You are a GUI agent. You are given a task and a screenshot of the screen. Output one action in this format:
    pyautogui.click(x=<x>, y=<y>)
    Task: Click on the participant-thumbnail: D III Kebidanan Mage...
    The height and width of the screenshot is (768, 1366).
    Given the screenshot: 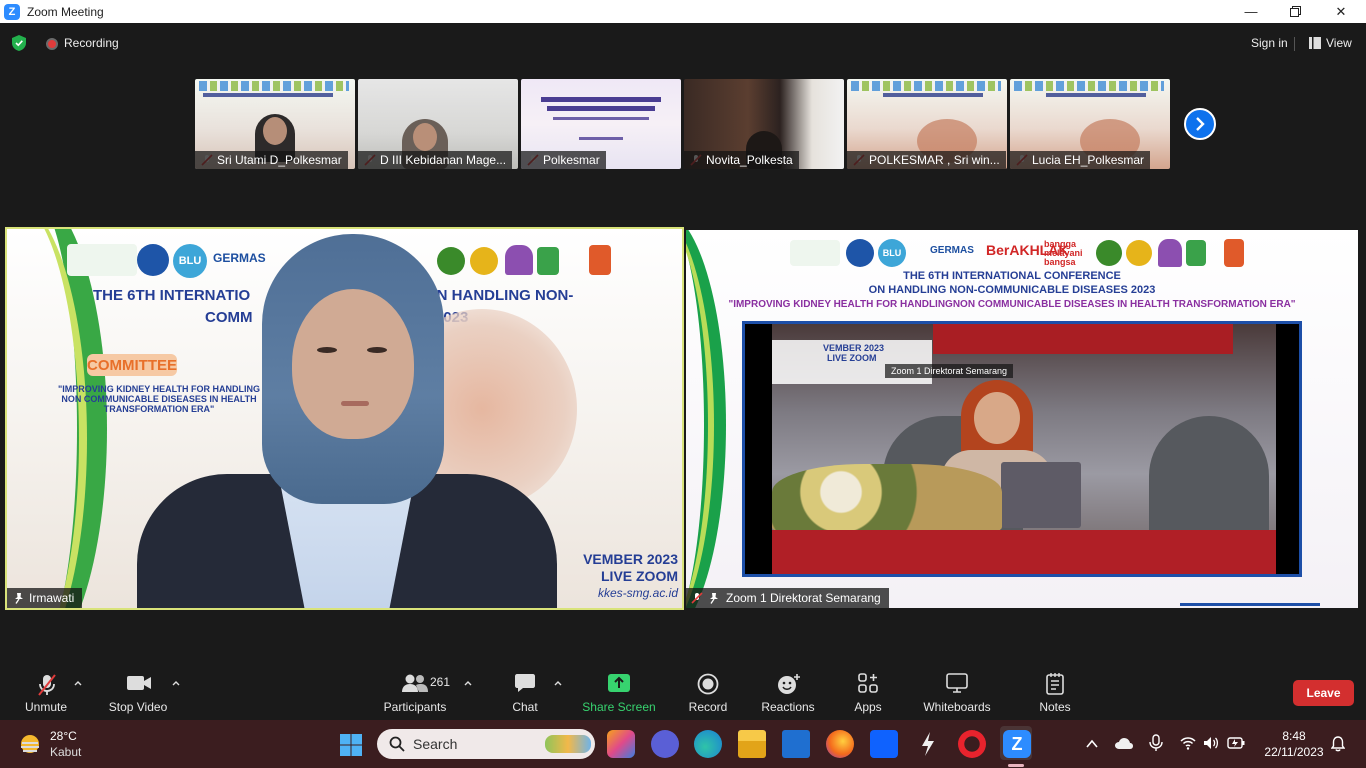 What is the action you would take?
    pyautogui.click(x=438, y=124)
    